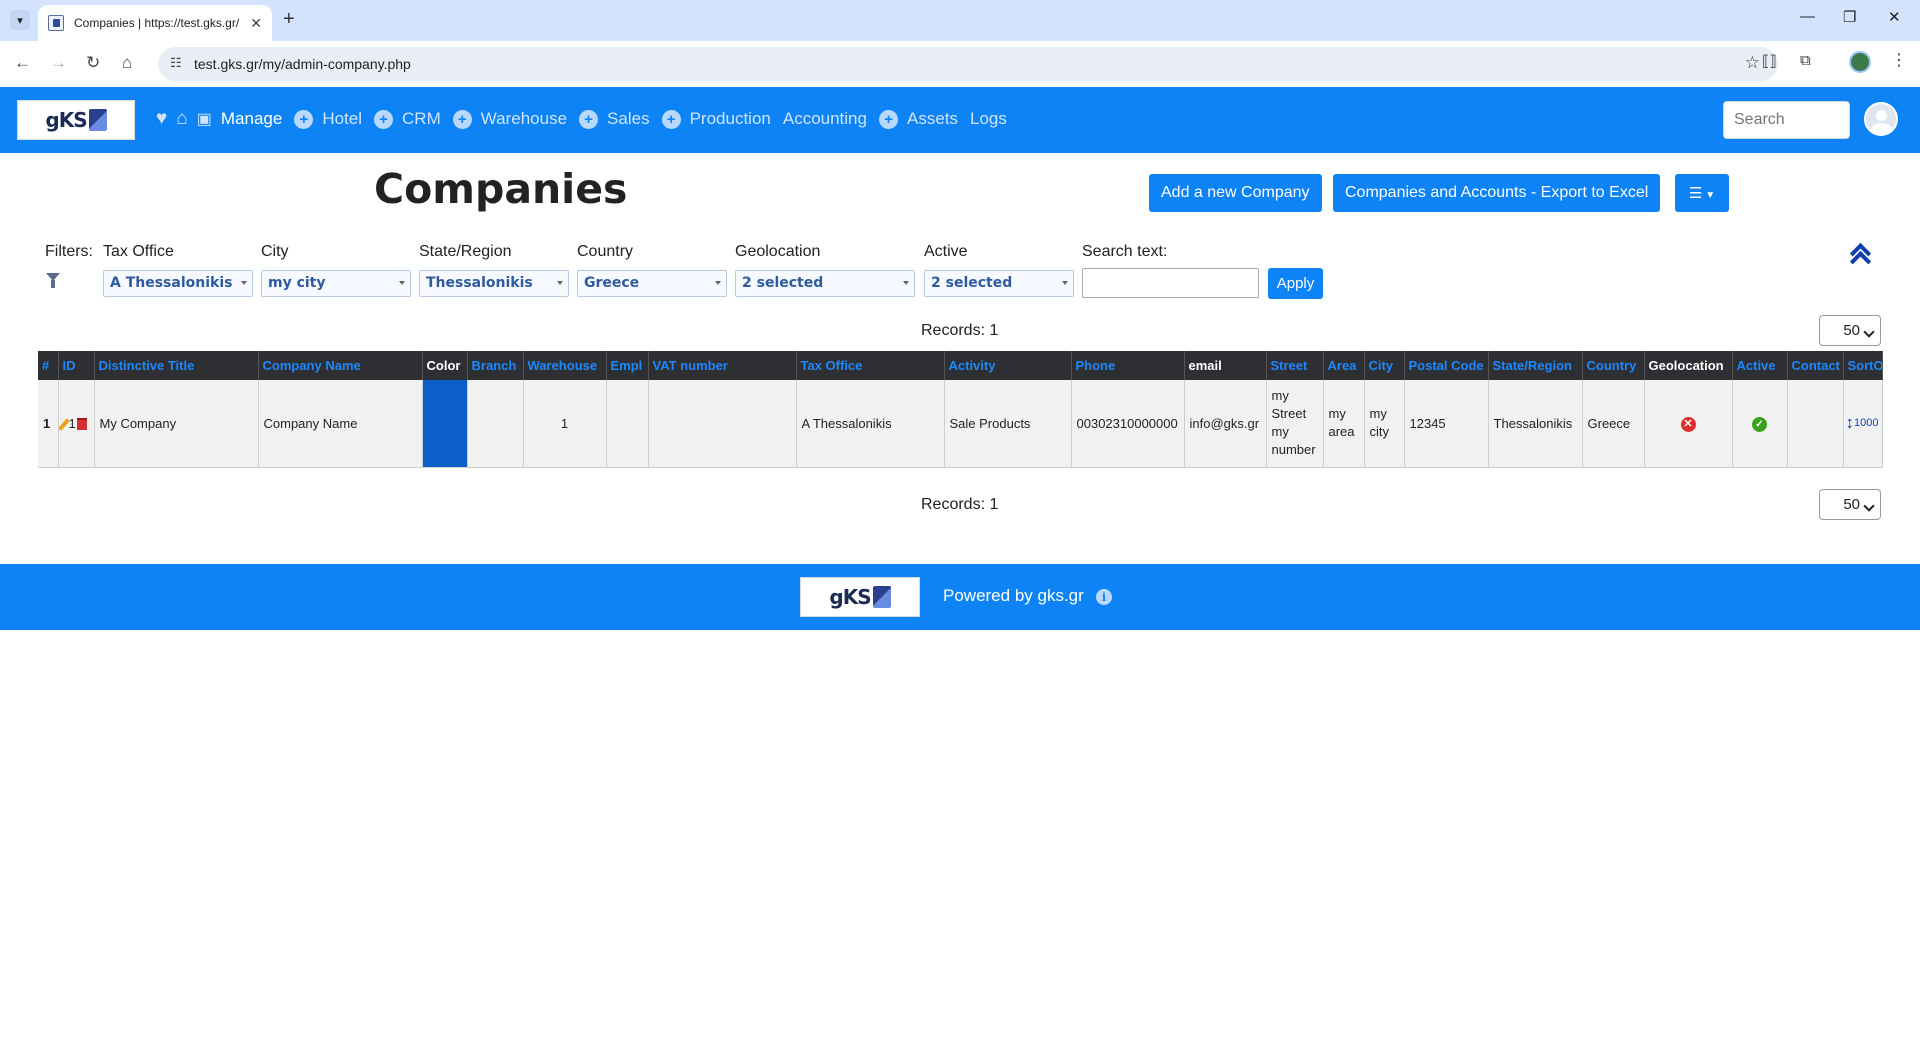 This screenshot has width=1920, height=1050. What do you see at coordinates (289, 19) in the screenshot?
I see `new-tab-icon: +` at bounding box center [289, 19].